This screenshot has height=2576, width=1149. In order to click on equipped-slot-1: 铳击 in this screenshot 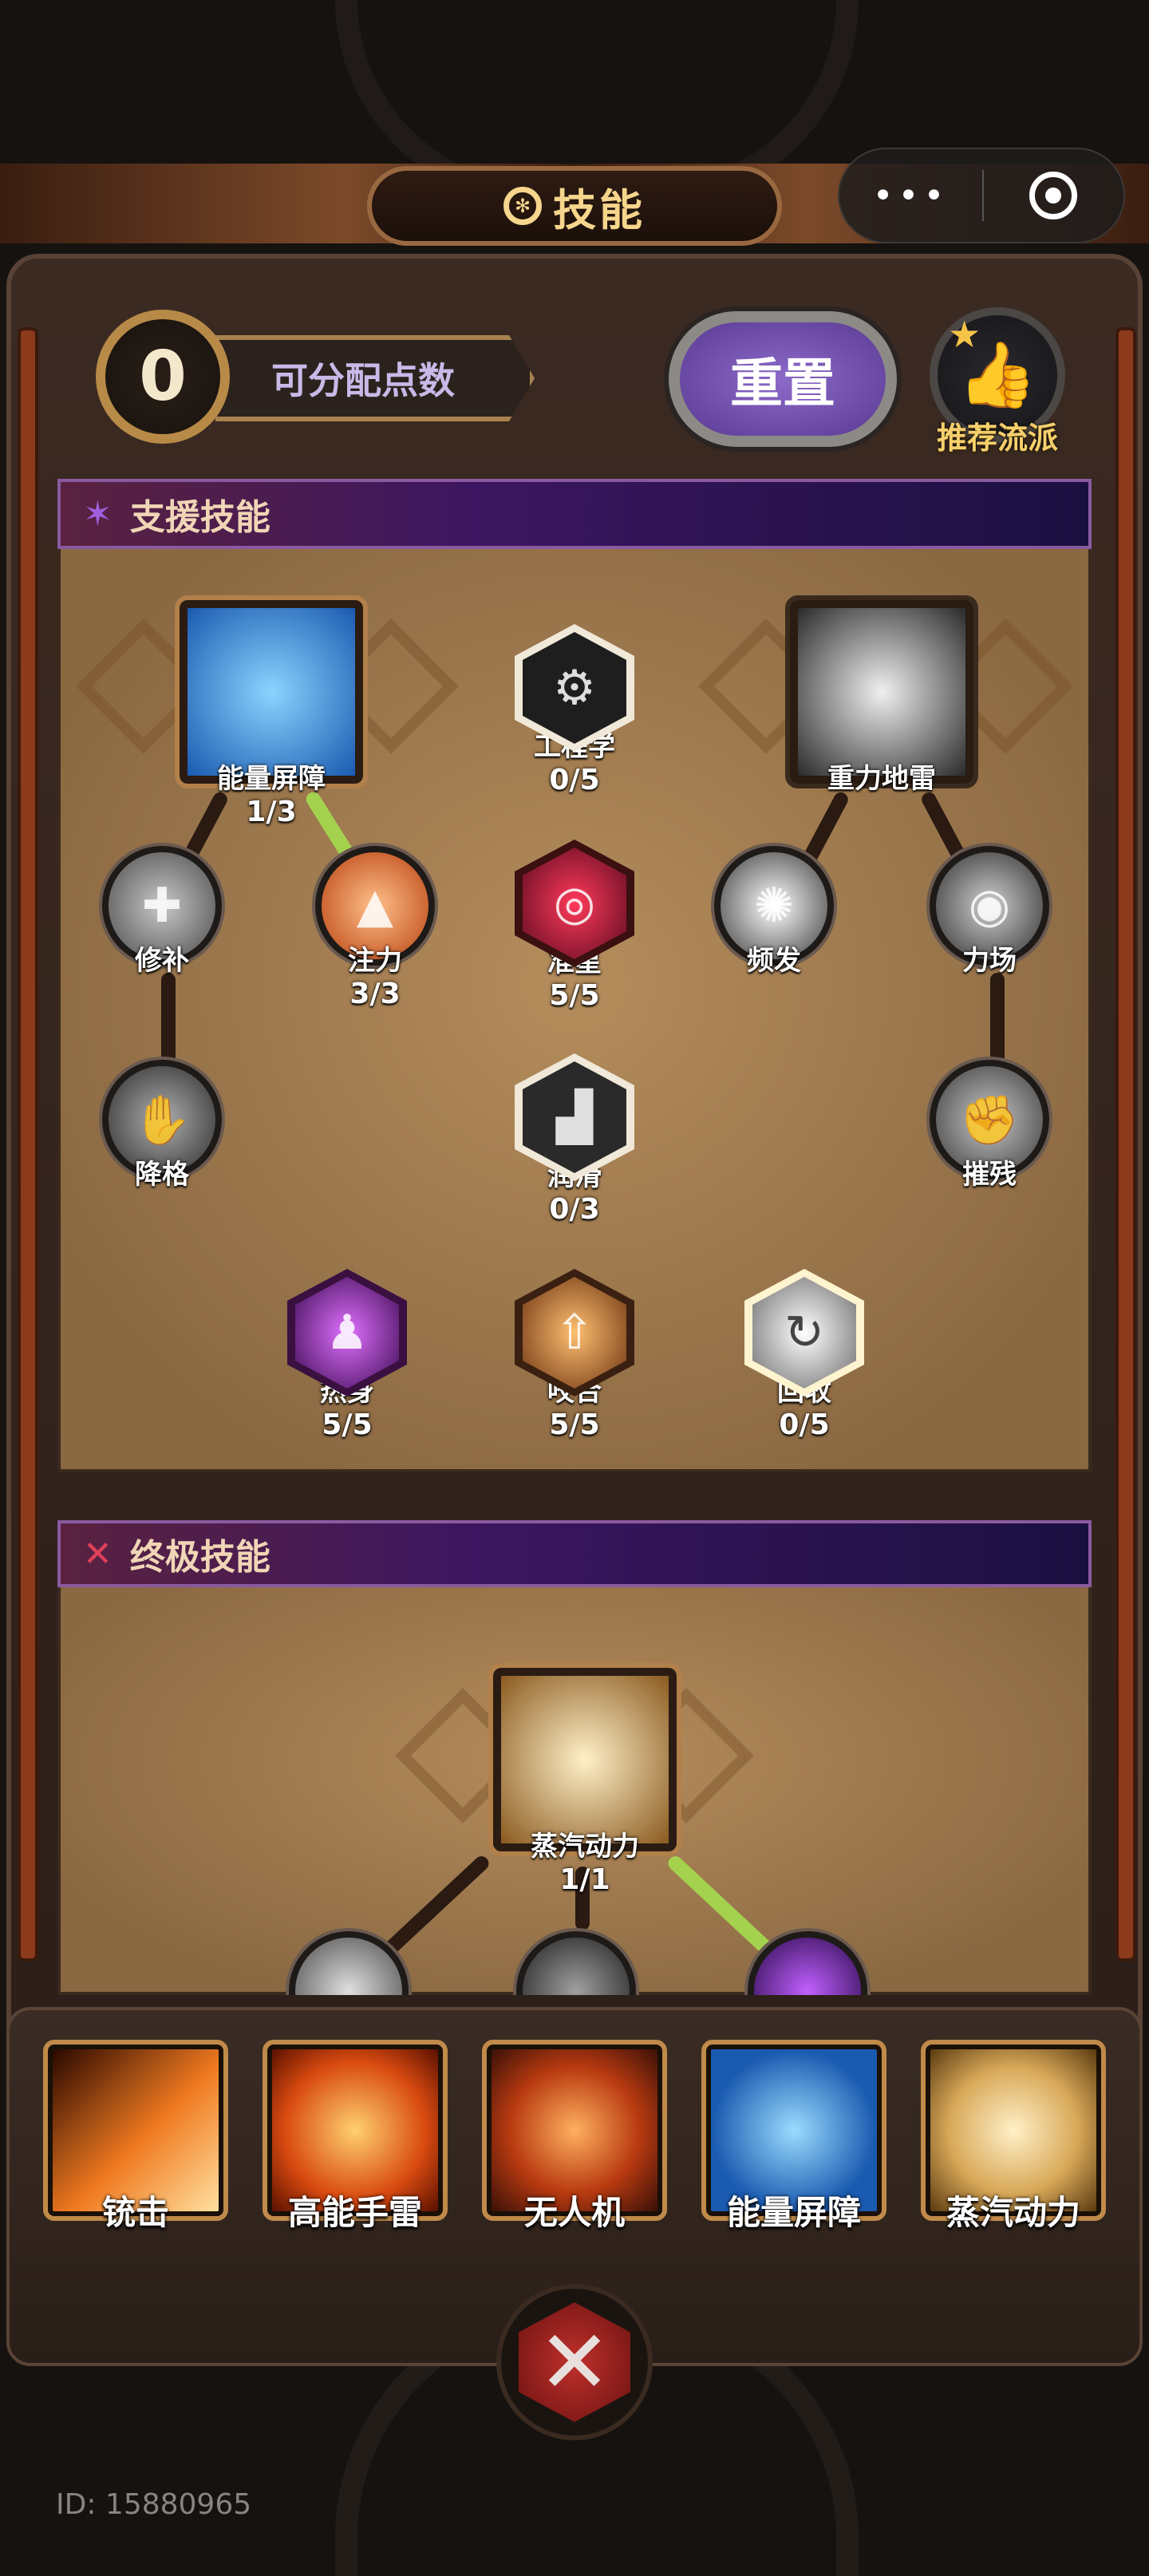, I will do `click(136, 2137)`.